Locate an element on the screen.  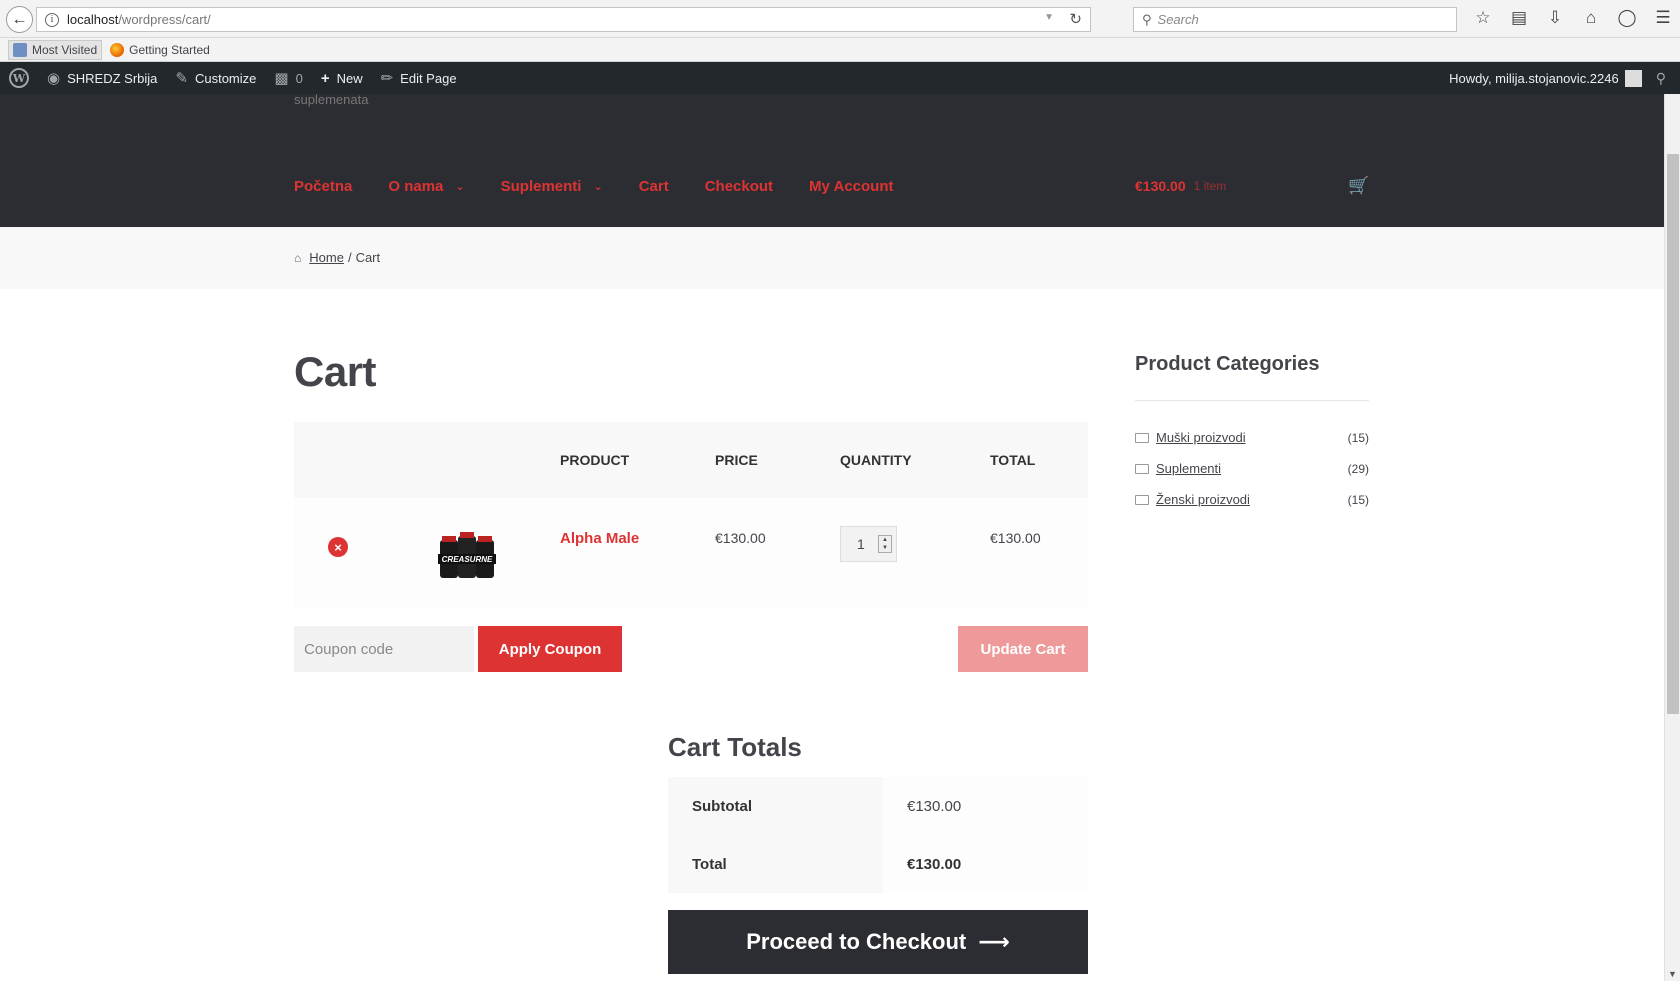
scroll-down-arrow-icon: ▼ is located at coordinates (1672, 974).